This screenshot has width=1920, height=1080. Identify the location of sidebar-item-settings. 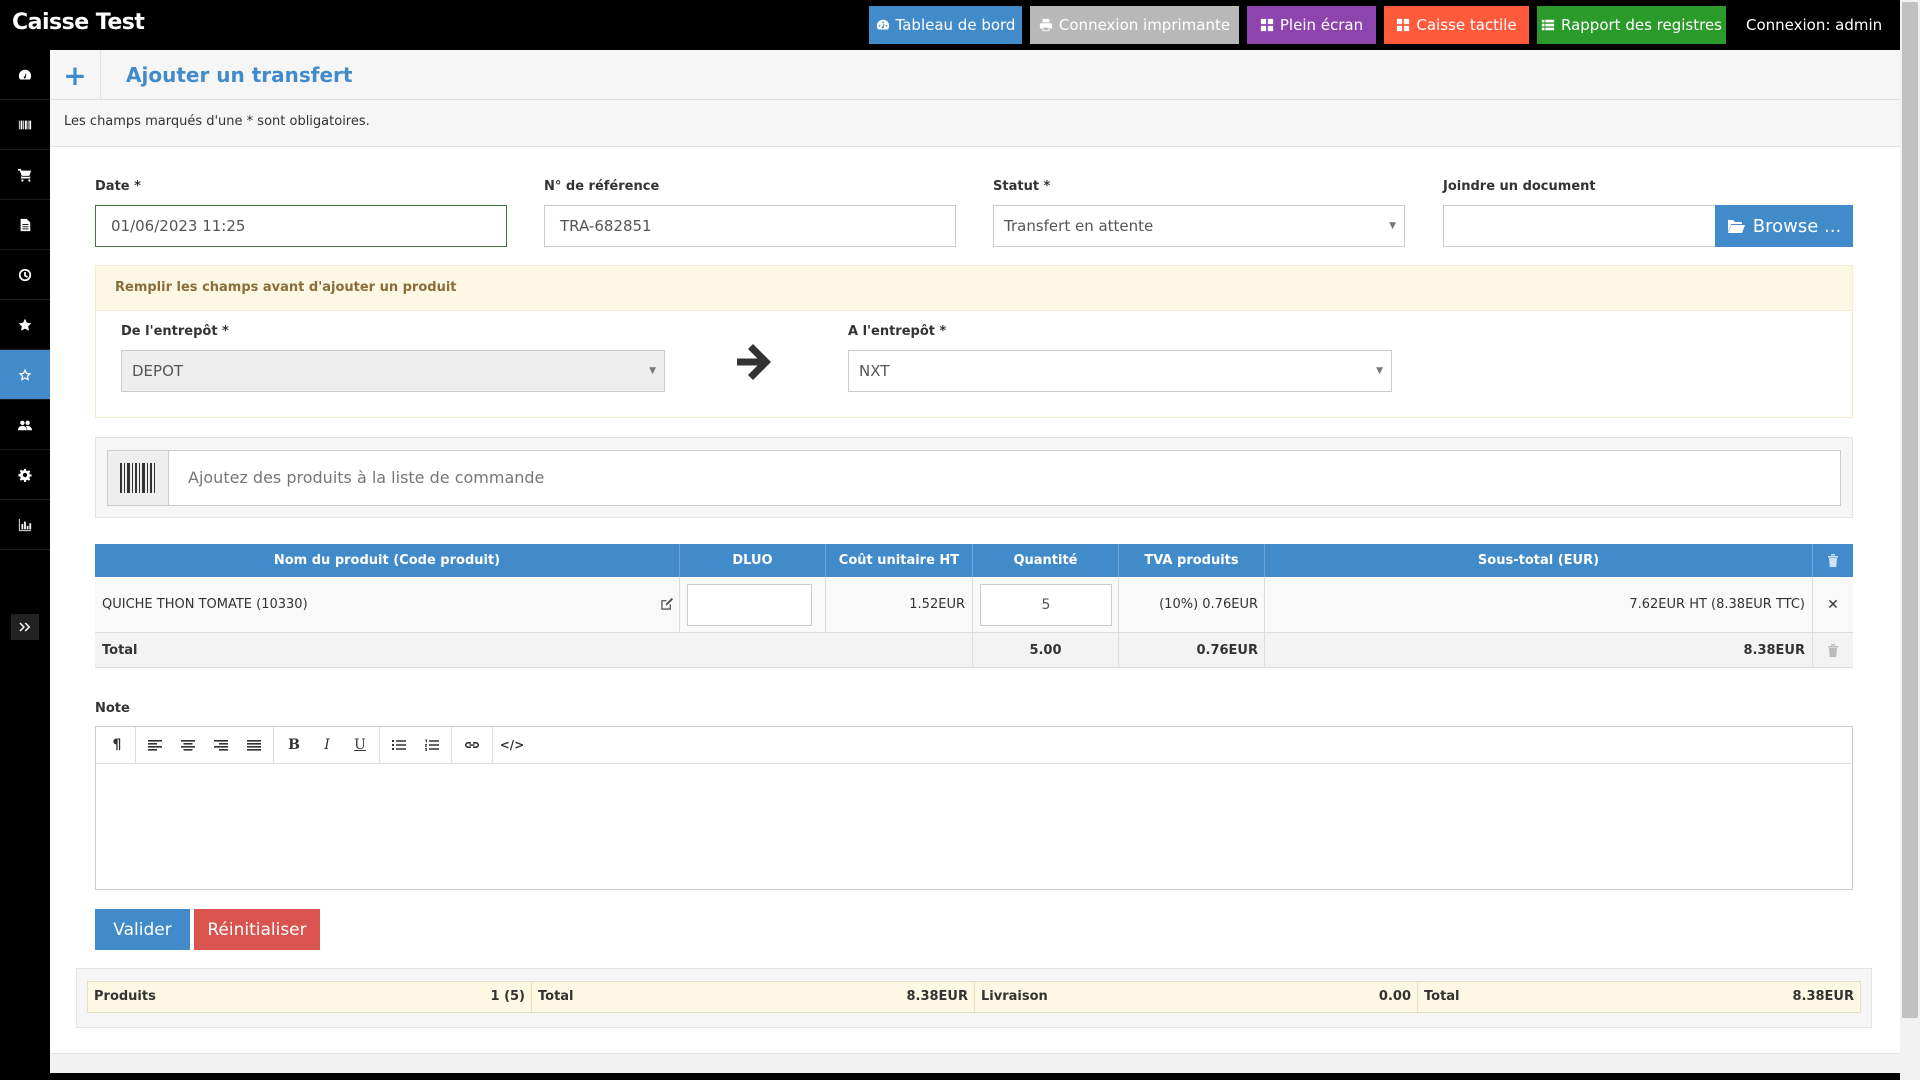
(25, 475).